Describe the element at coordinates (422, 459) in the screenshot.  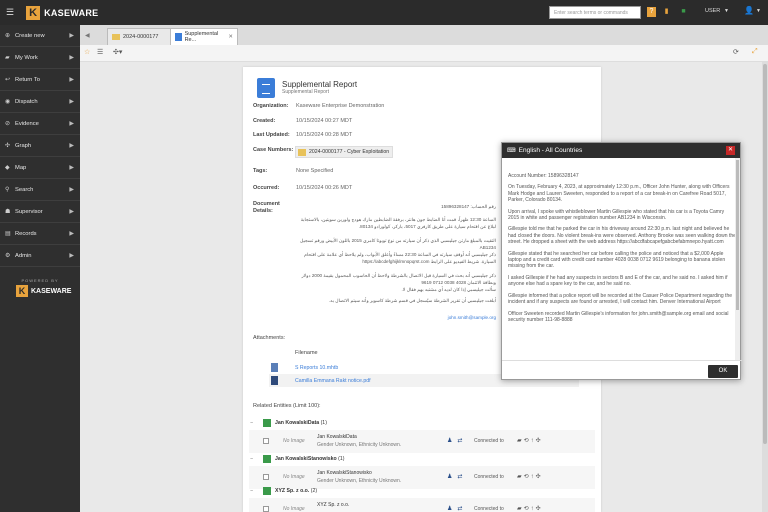
I see `entity-group: − Jan KowalskiStanowisko (1)` at that location.